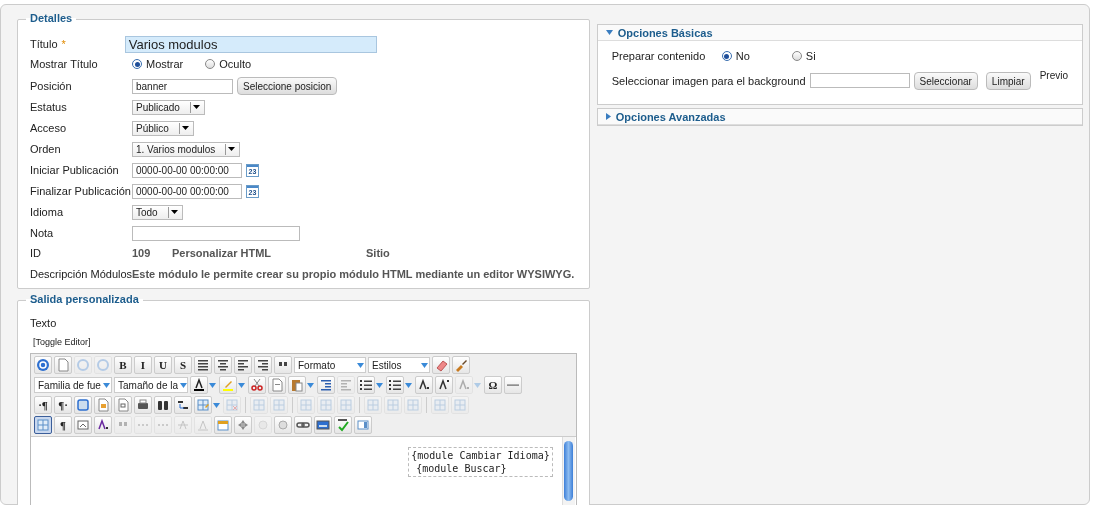 The height and width of the screenshot is (505, 1100). I want to click on paste-icon, so click(297, 385).